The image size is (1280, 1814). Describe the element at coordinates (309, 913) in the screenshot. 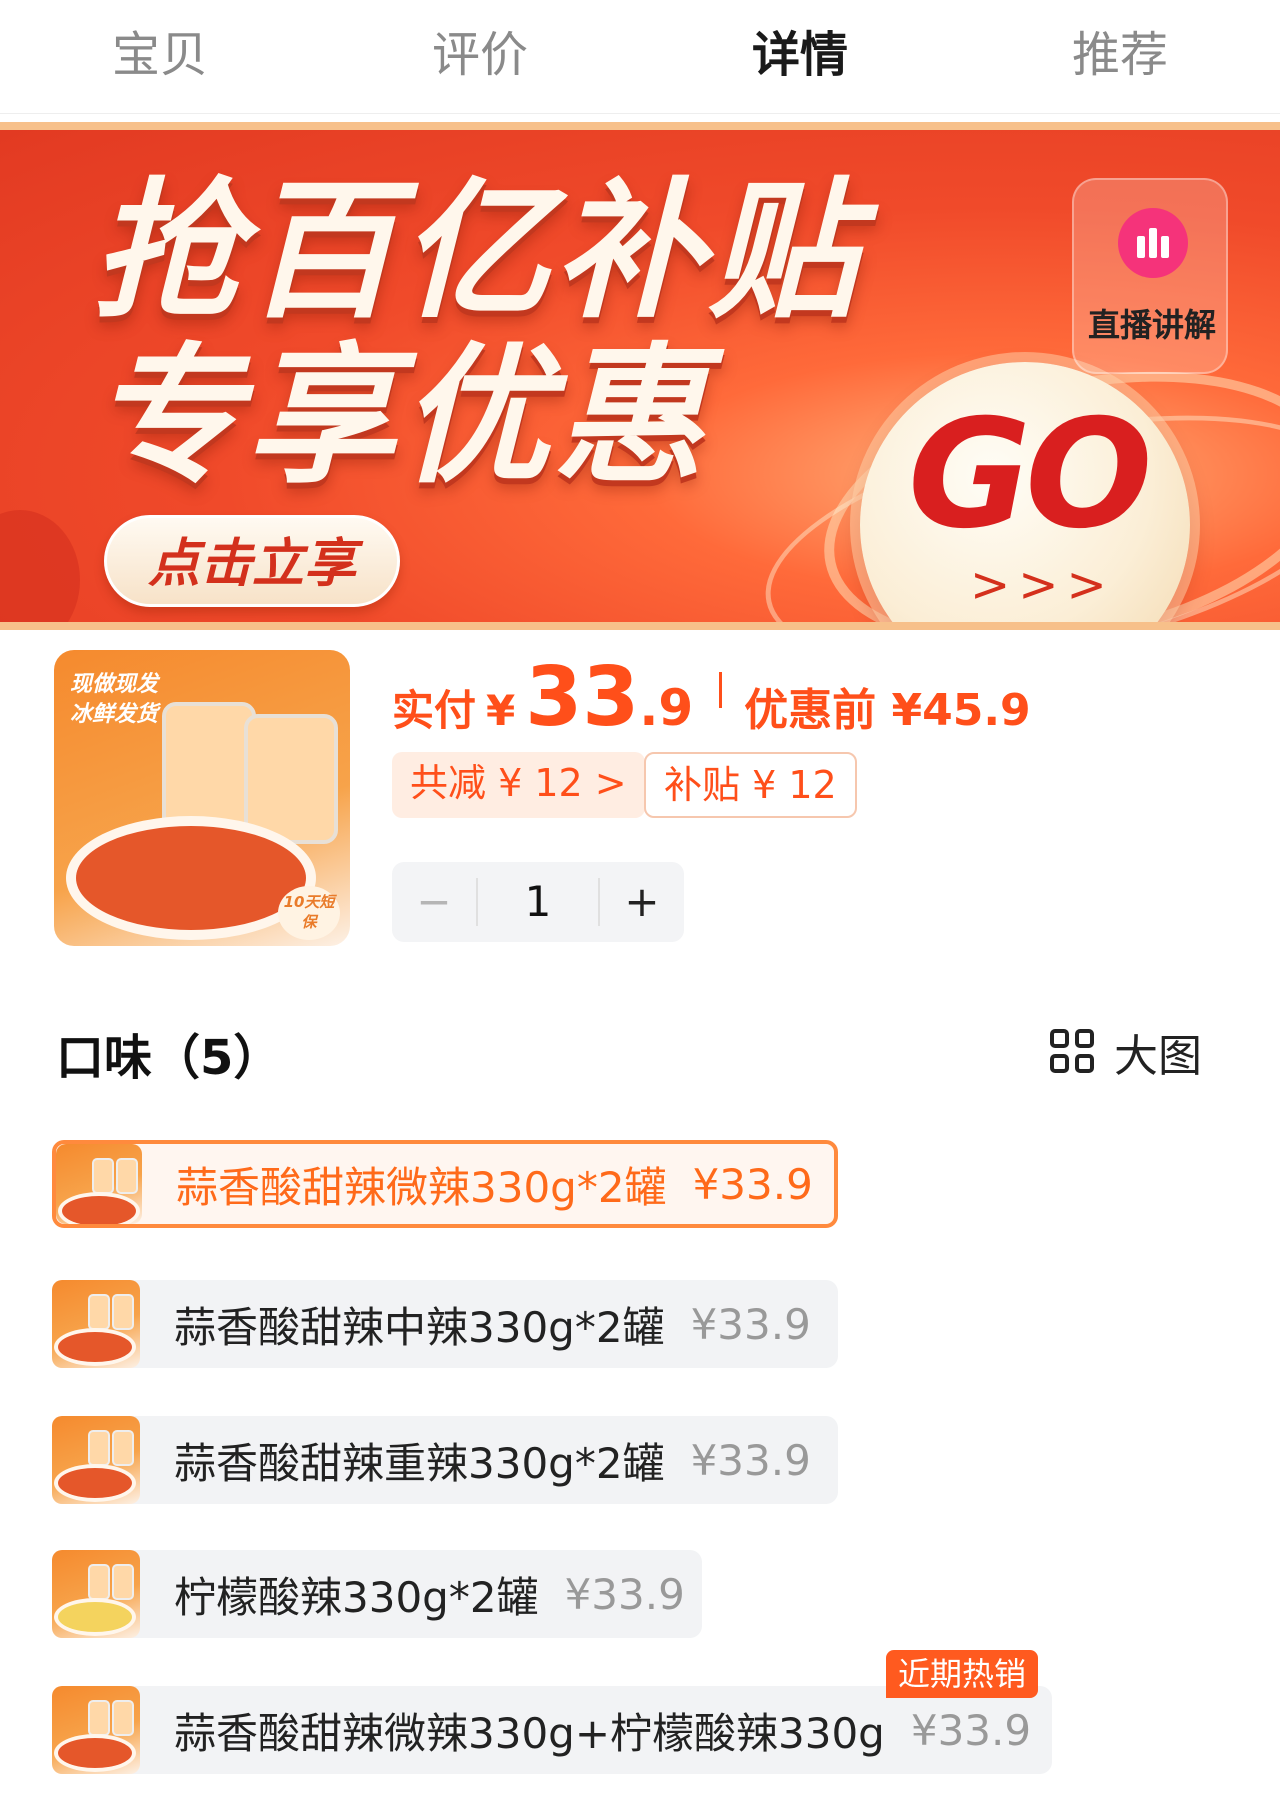

I see `shelf-life-badge: 10天短保` at that location.